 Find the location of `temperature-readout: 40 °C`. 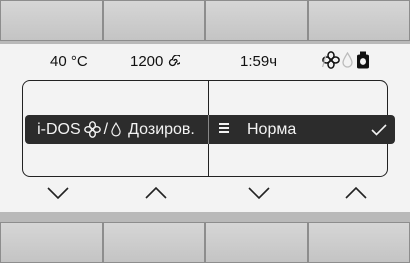

temperature-readout: 40 °C is located at coordinates (69, 61).